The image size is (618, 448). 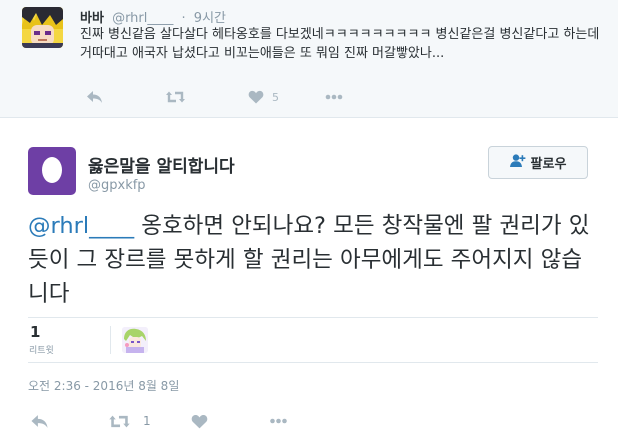 What do you see at coordinates (313, 340) in the screenshot?
I see `tweet-stats: 1 리트윗` at bounding box center [313, 340].